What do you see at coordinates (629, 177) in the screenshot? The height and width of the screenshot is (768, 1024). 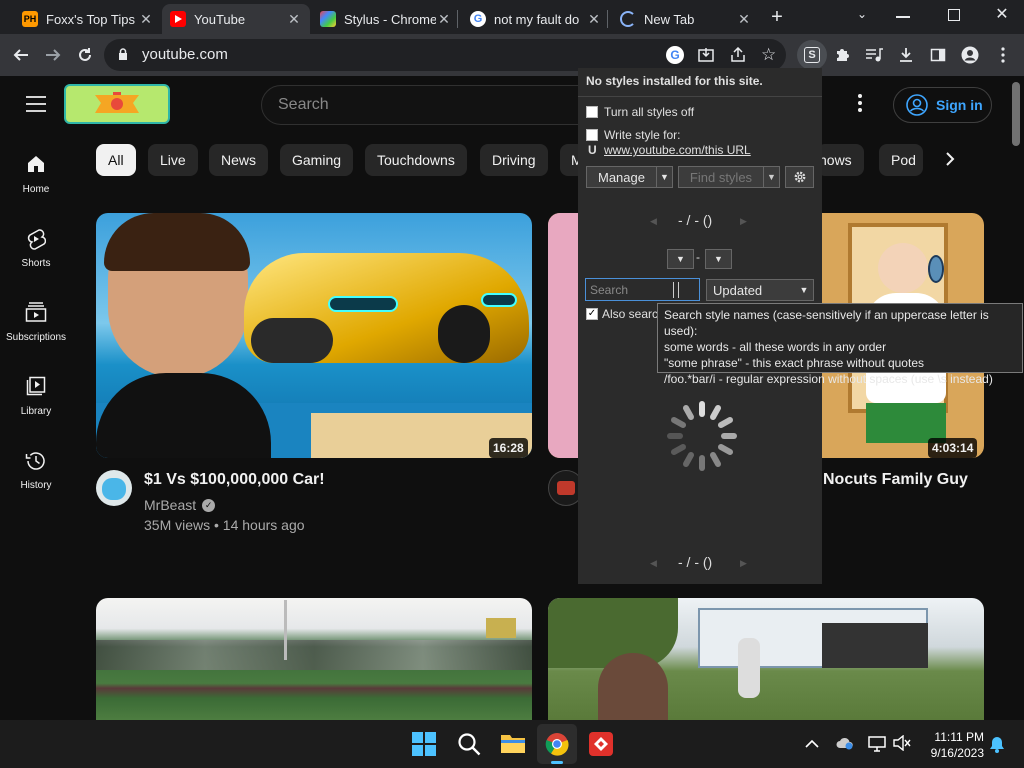 I see `manage-button: Manage ▼` at bounding box center [629, 177].